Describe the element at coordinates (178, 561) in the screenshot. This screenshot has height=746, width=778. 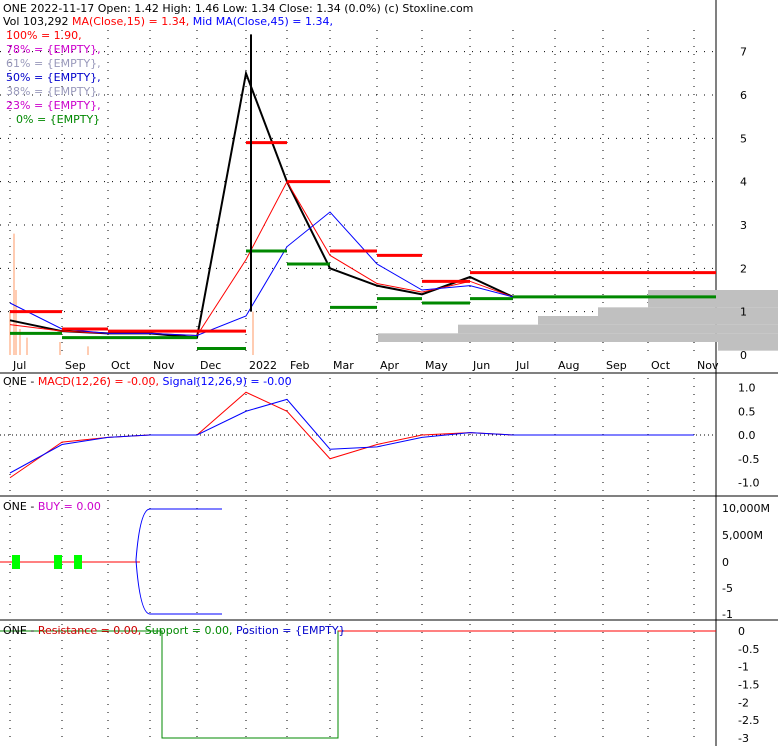
I see `buy-curve` at that location.